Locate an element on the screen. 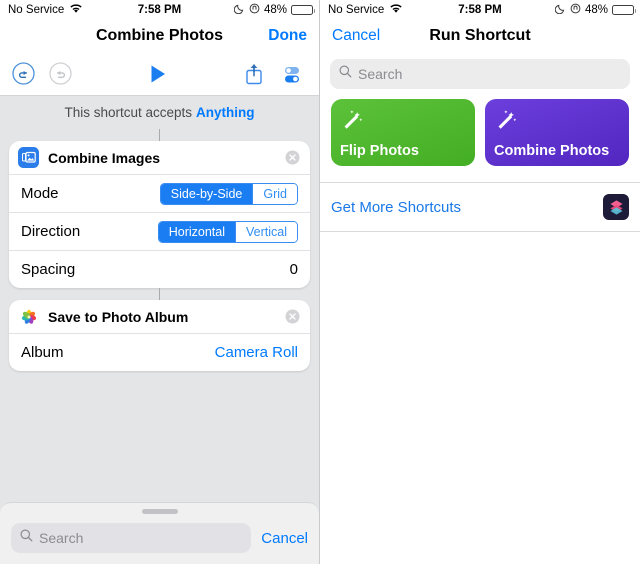 The width and height of the screenshot is (640, 564). segmented-control-direction: Horizontal Vertical is located at coordinates (227, 231).